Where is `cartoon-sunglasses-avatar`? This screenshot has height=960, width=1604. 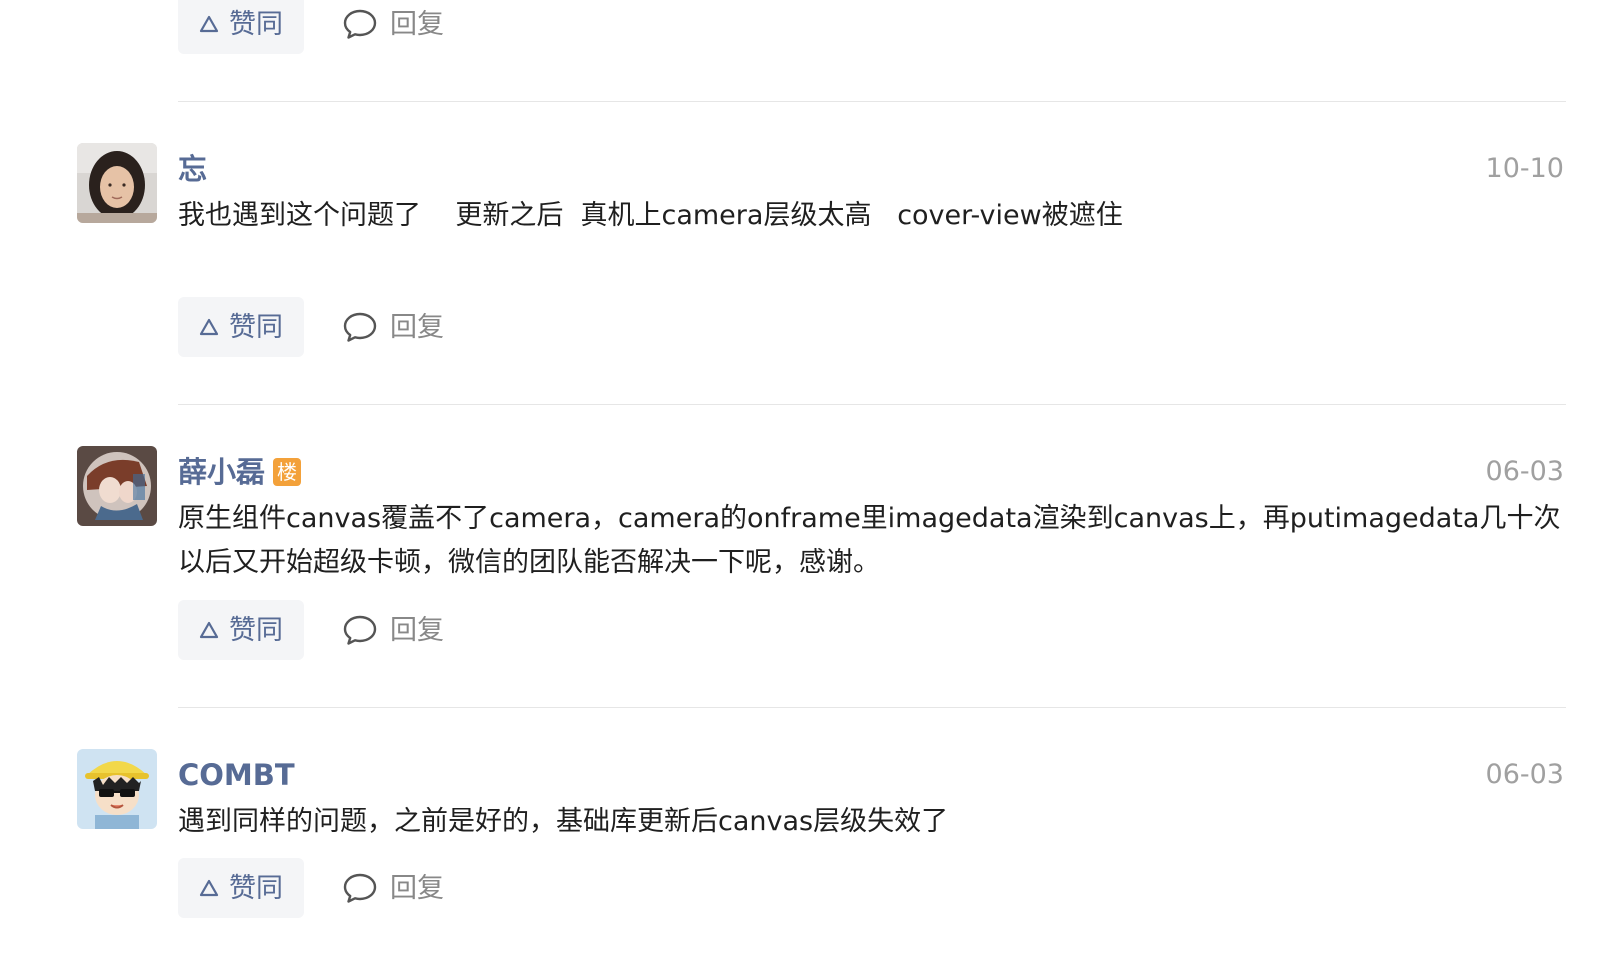 cartoon-sunglasses-avatar is located at coordinates (117, 789).